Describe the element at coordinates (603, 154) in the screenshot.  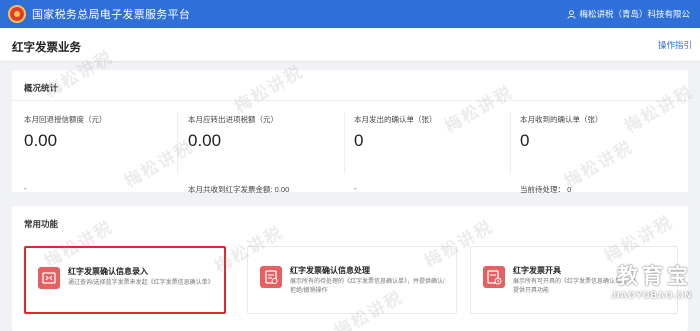
I see `stat-received-confirmations: 本月收到的确认单（张） 0 当前待处理： 0` at that location.